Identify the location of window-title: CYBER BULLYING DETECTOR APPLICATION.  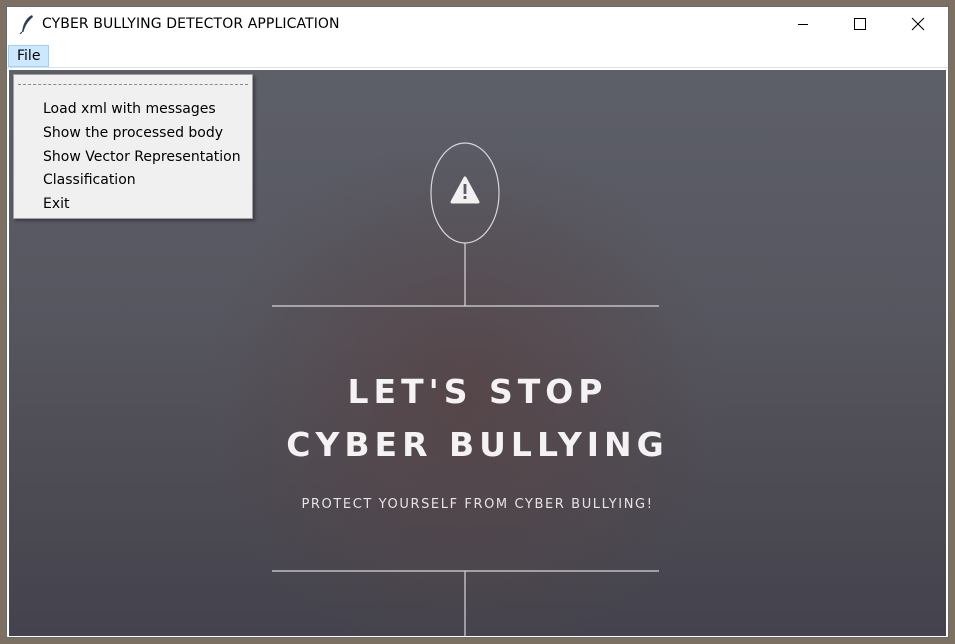
(191, 24).